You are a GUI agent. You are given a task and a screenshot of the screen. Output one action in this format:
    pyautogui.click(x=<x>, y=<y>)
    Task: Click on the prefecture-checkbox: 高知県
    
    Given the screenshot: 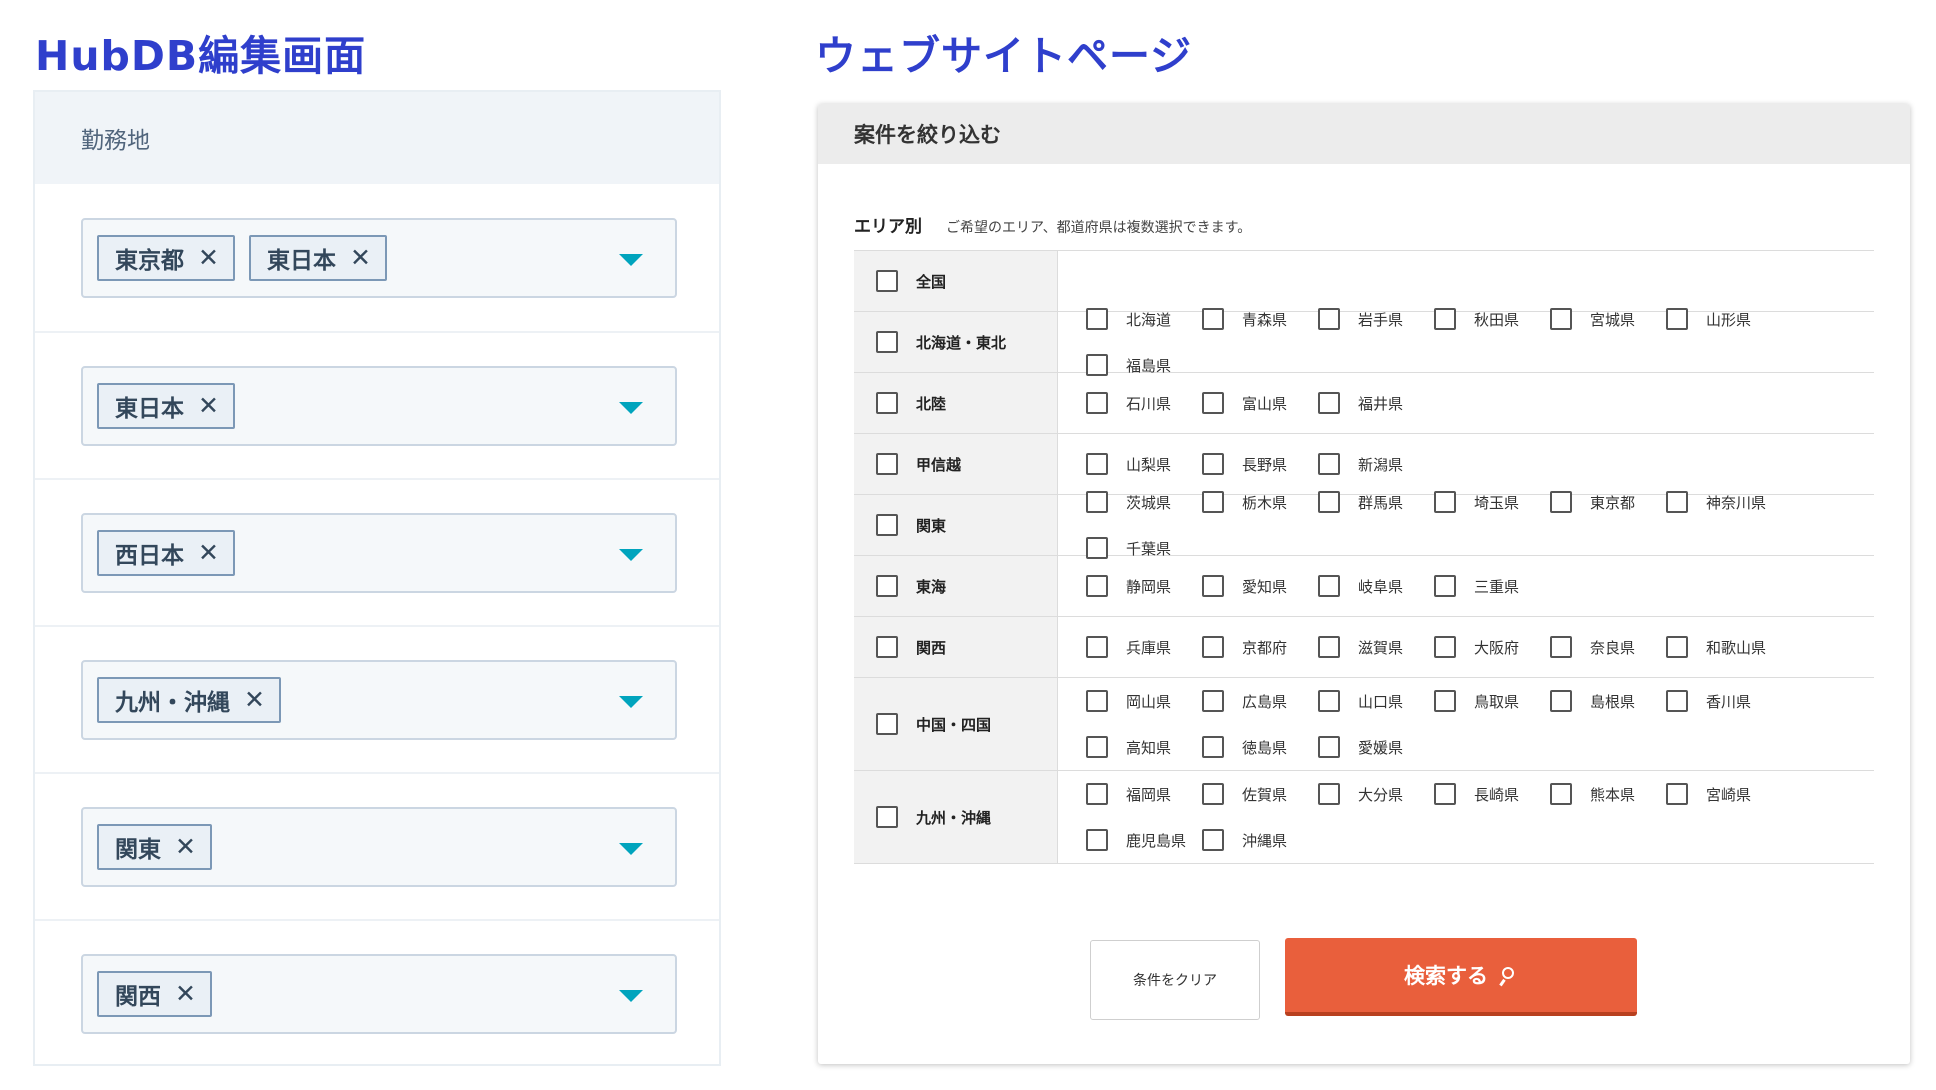 What is the action you would take?
    pyautogui.click(x=1144, y=747)
    